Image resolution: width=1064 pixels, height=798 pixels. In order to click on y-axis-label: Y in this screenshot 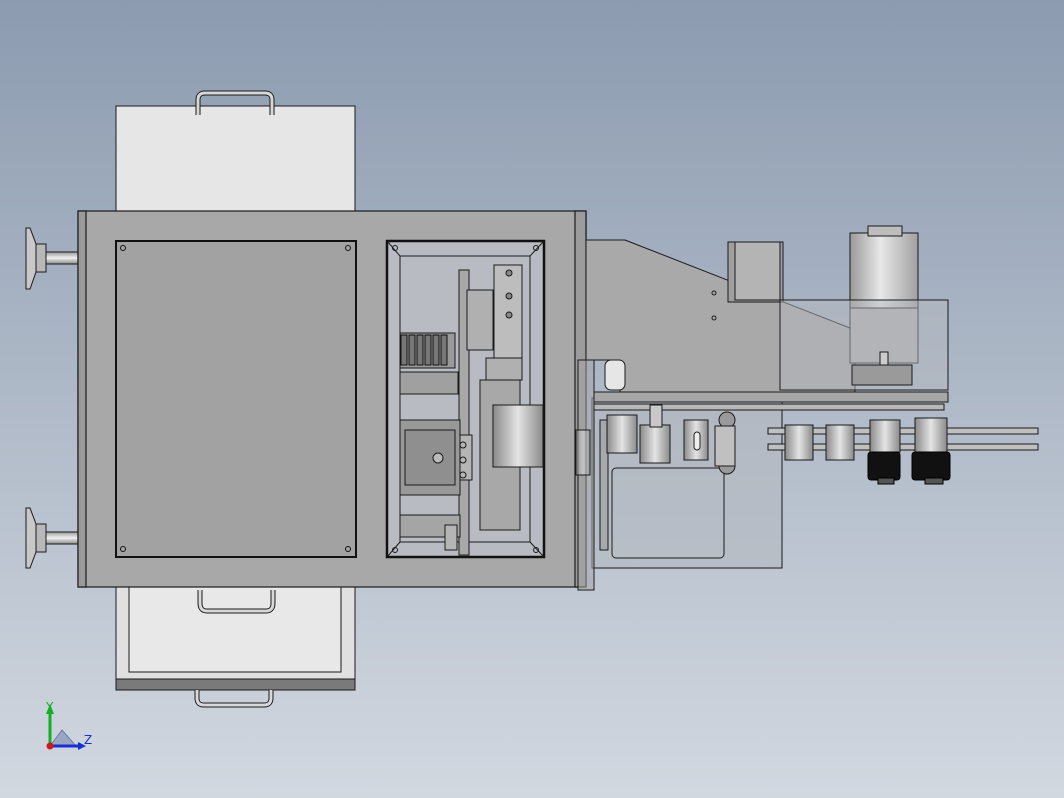, I will do `click(49, 707)`.